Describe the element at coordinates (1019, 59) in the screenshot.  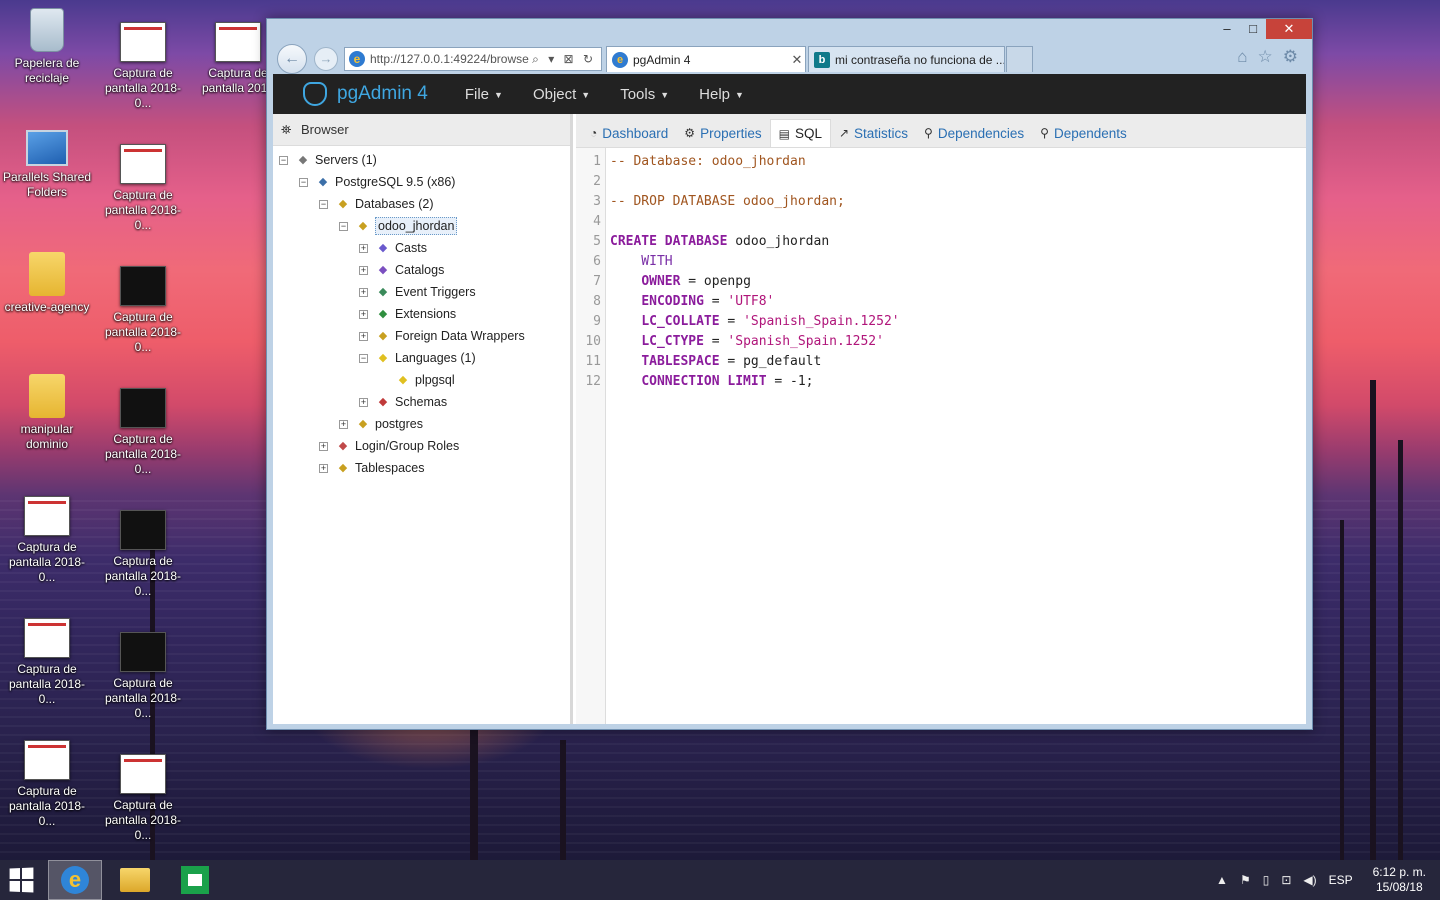
I see `new-tab-button` at that location.